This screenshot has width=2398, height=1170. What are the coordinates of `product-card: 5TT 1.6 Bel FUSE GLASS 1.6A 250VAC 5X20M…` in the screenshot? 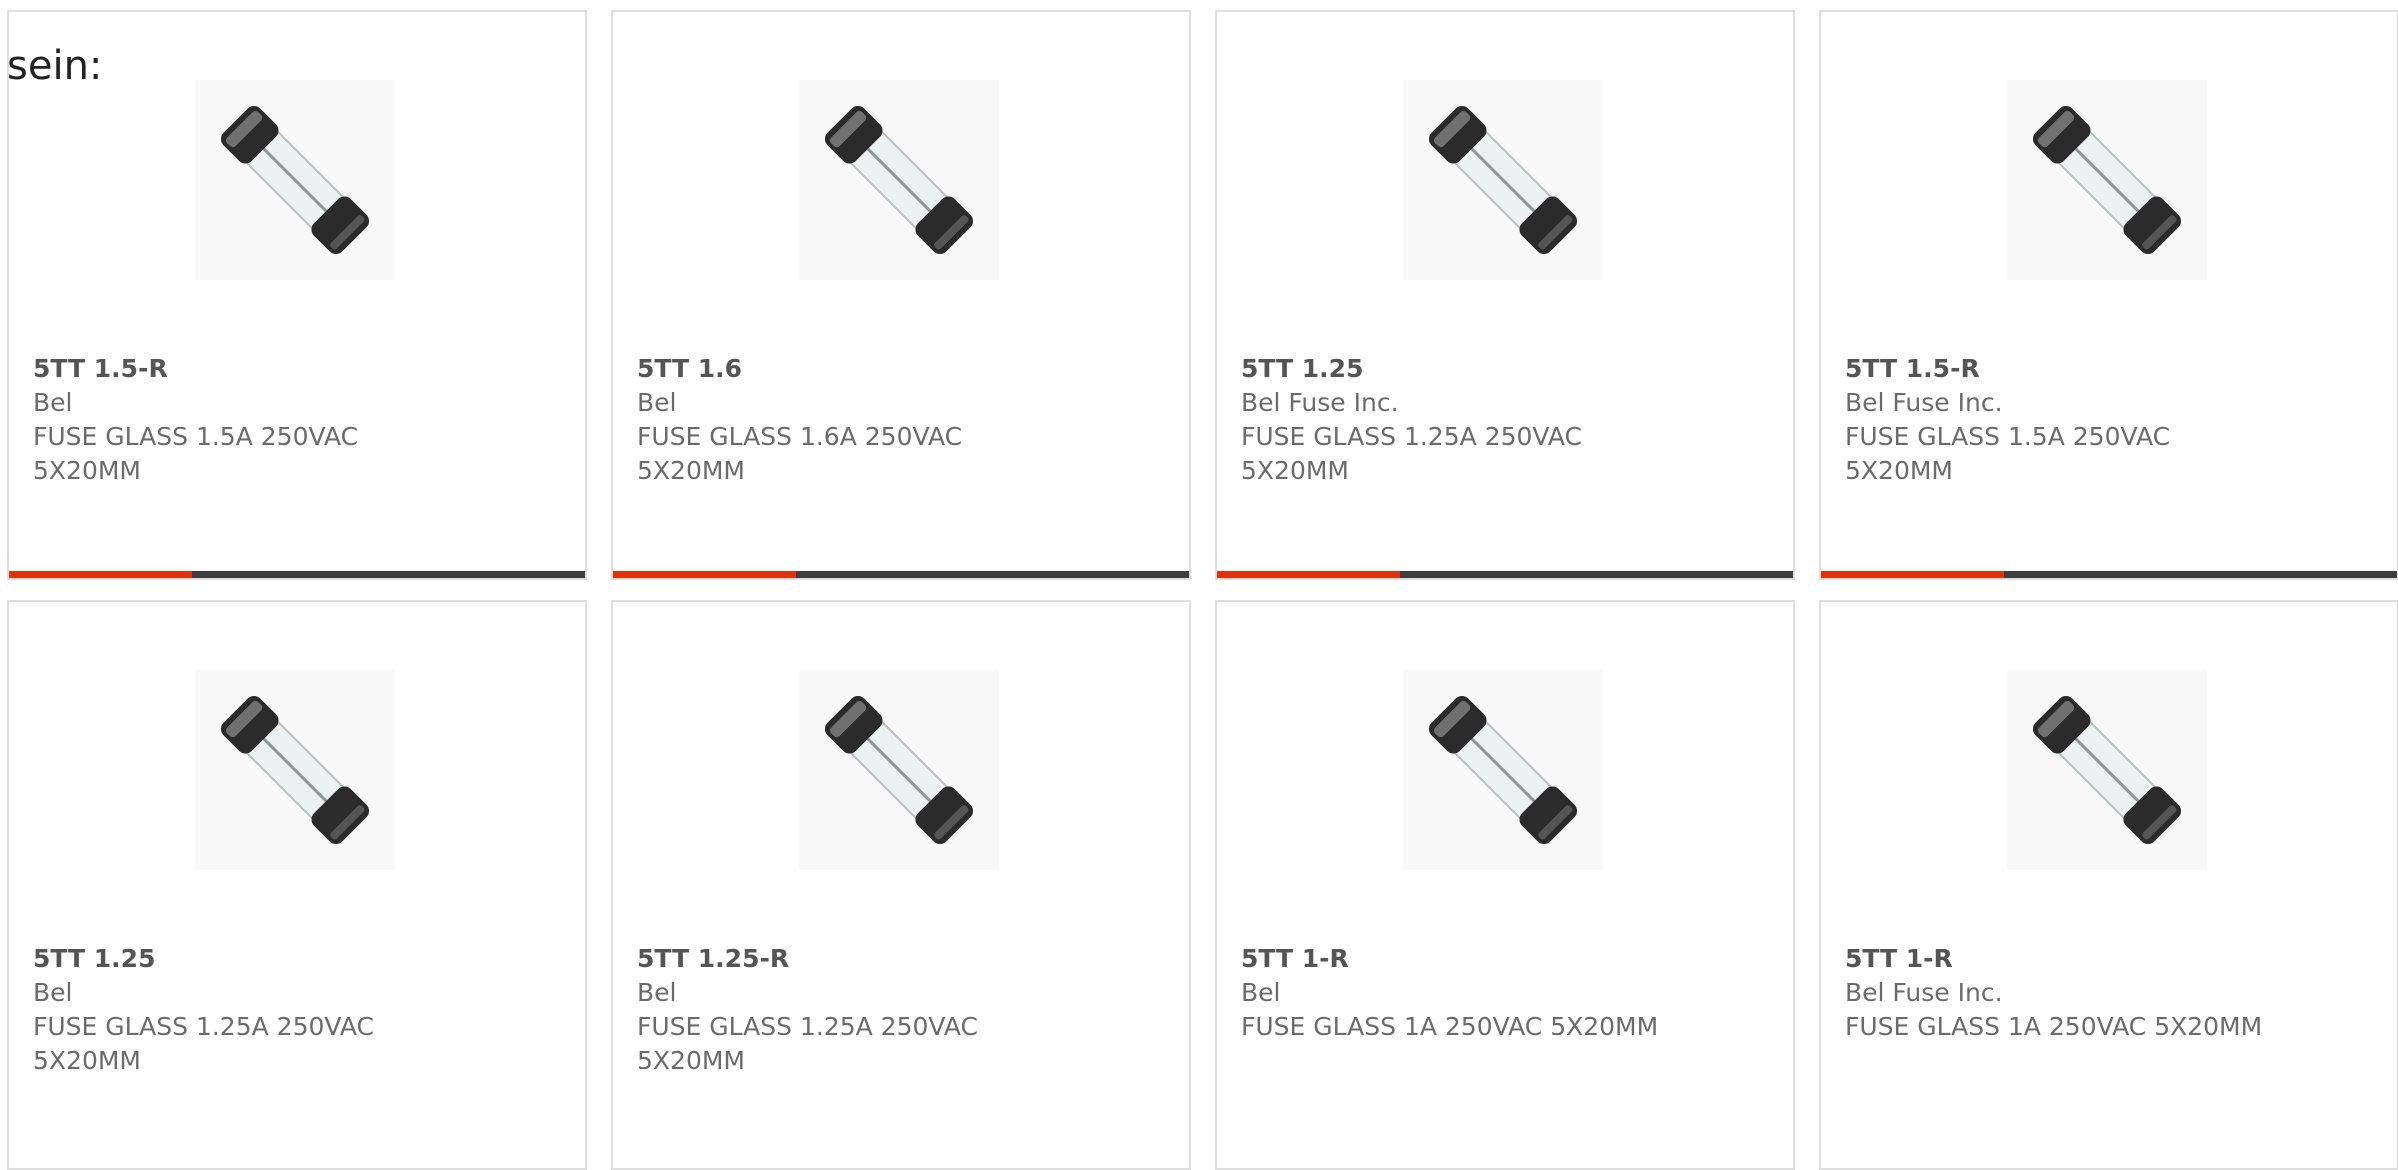 It's located at (901, 295).